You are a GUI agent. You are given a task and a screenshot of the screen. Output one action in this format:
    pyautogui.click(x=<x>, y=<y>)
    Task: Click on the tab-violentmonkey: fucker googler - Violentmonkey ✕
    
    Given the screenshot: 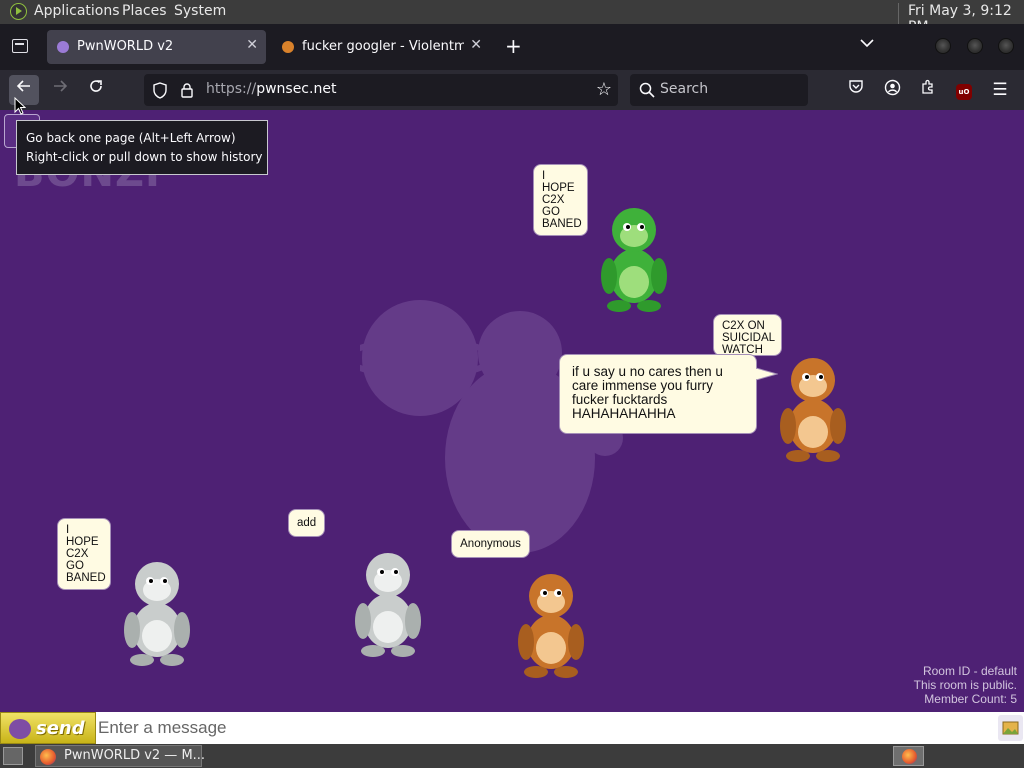 What is the action you would take?
    pyautogui.click(x=381, y=47)
    